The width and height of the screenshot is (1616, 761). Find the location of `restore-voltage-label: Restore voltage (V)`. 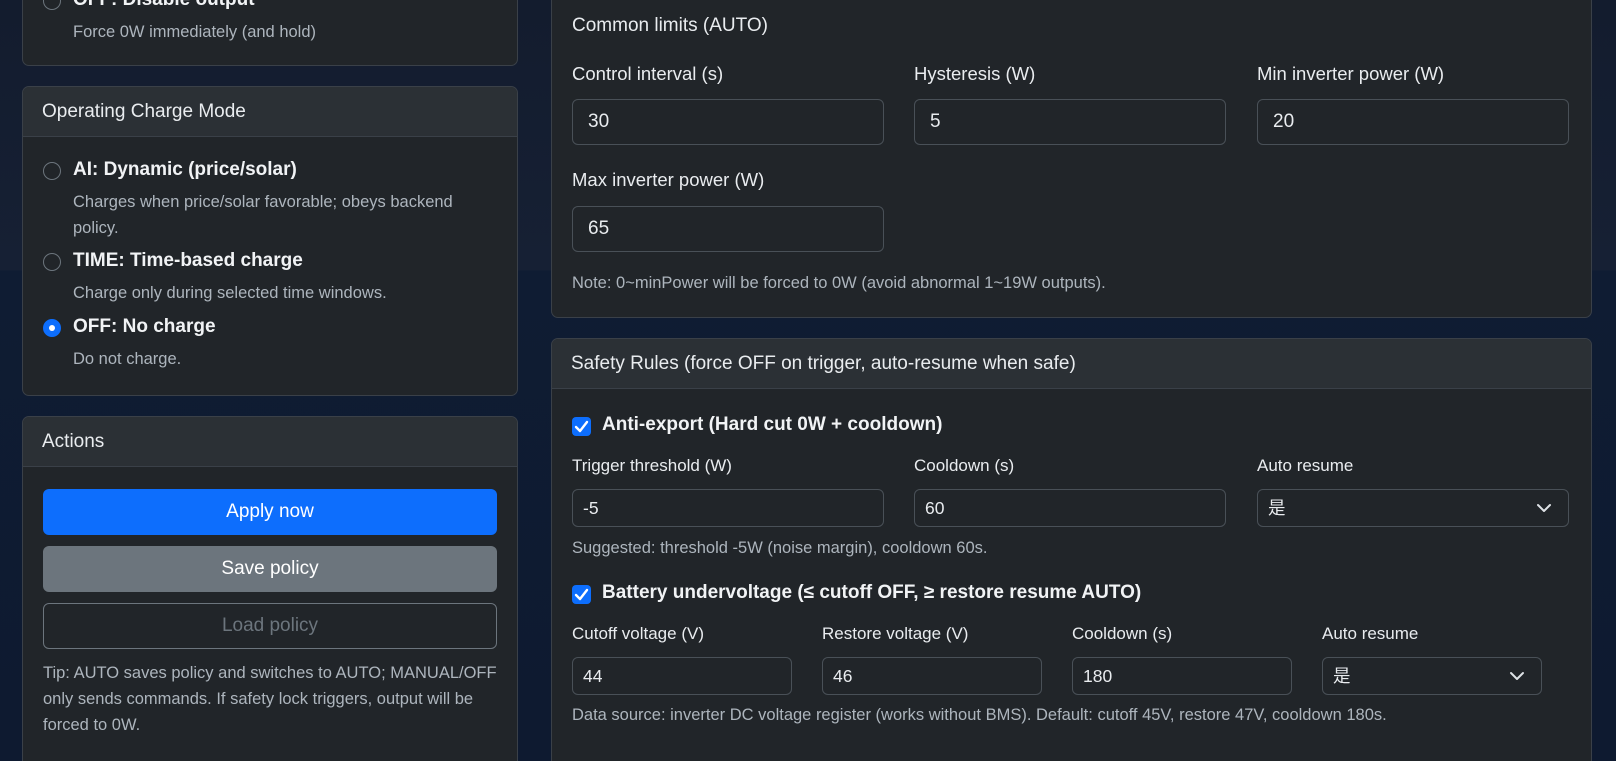

restore-voltage-label: Restore voltage (V) is located at coordinates (895, 633).